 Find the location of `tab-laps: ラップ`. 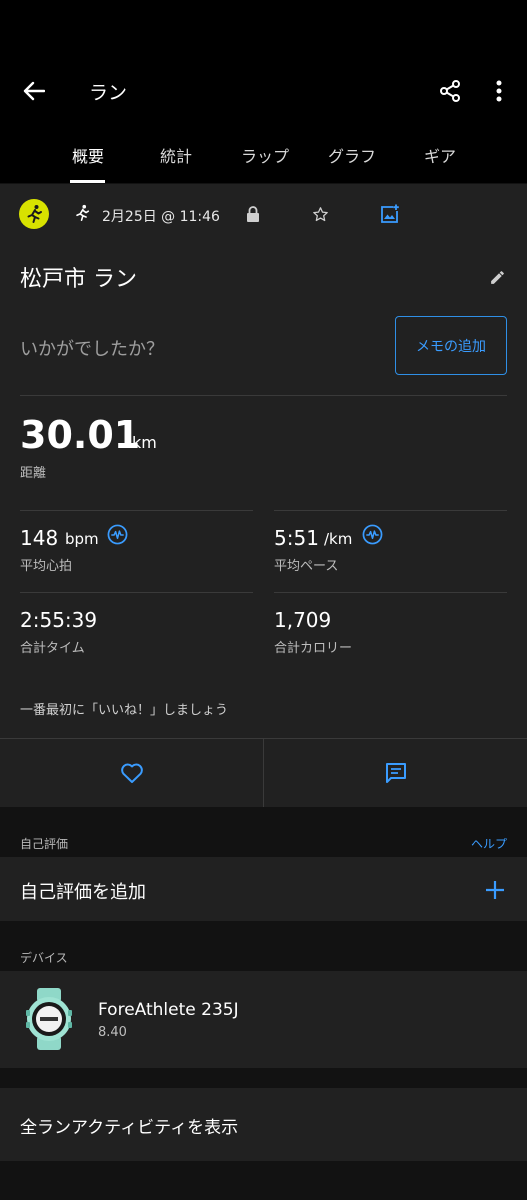

tab-laps: ラップ is located at coordinates (265, 155).